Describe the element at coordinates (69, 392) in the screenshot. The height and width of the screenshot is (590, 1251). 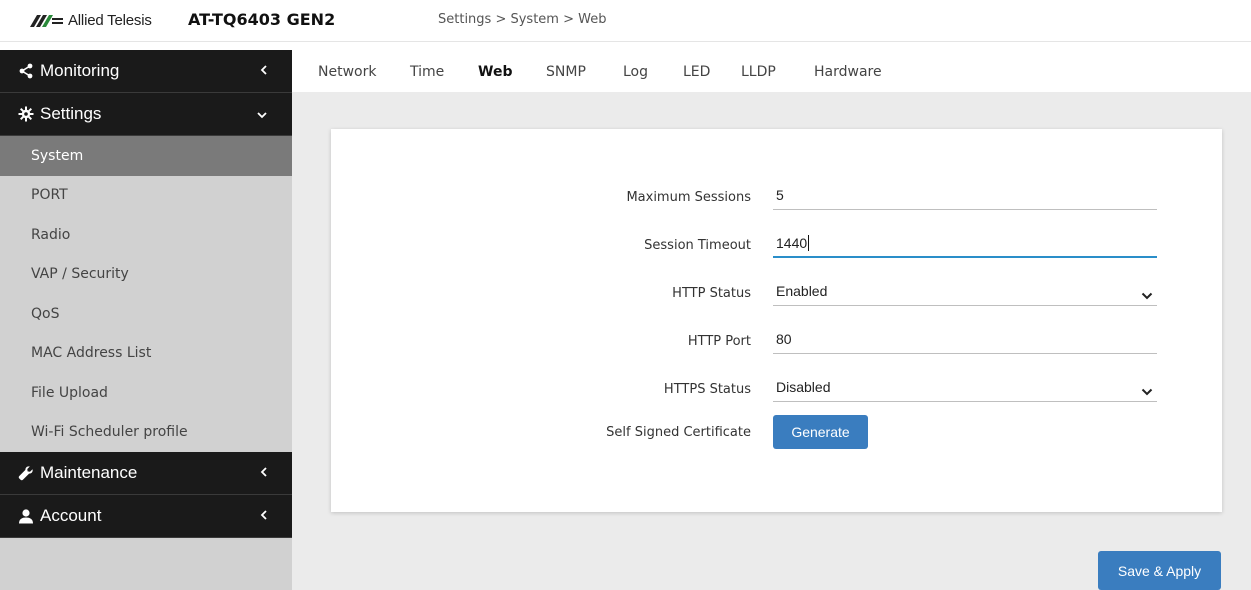
I see `sidebar-item-label: File Upload` at that location.